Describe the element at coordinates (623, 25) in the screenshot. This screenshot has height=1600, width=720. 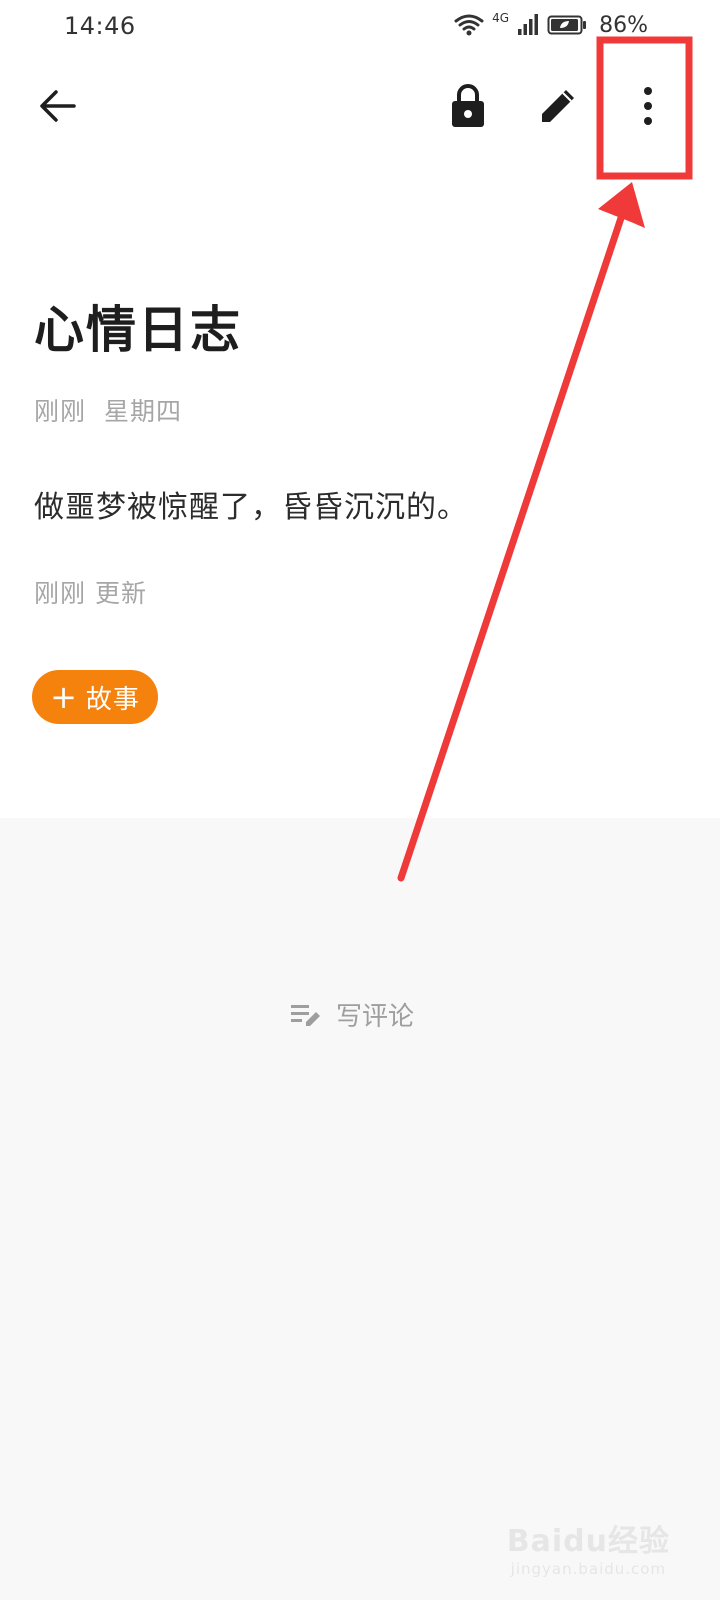
I see `battery-level: 86%` at that location.